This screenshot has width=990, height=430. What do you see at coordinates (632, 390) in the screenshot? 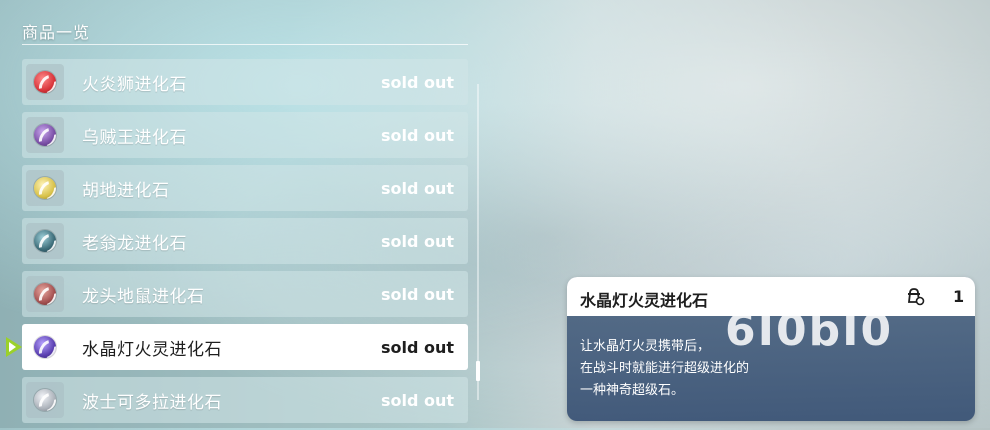
I see `description-line: 一种神奇超级石。` at bounding box center [632, 390].